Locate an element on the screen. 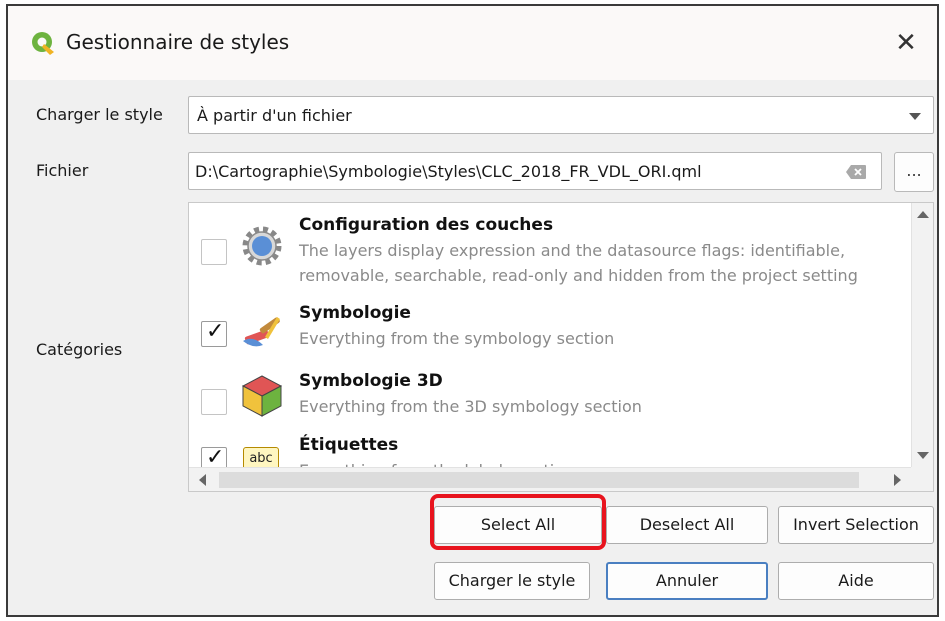 The height and width of the screenshot is (621, 945). scroll-down-icon is located at coordinates (923, 455).